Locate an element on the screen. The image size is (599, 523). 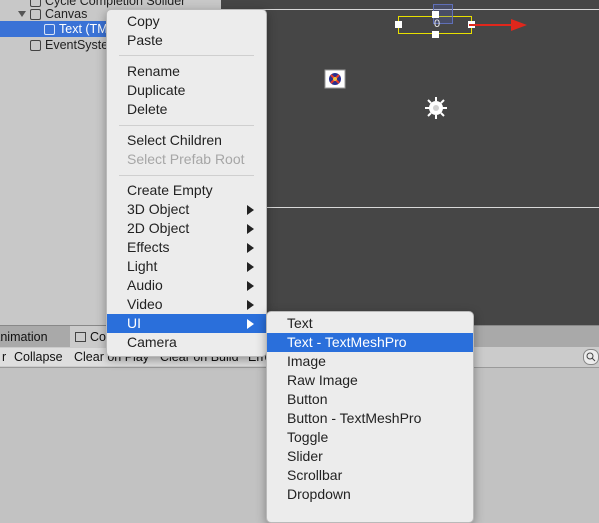
tab-console: Console is located at coordinates (90, 337).